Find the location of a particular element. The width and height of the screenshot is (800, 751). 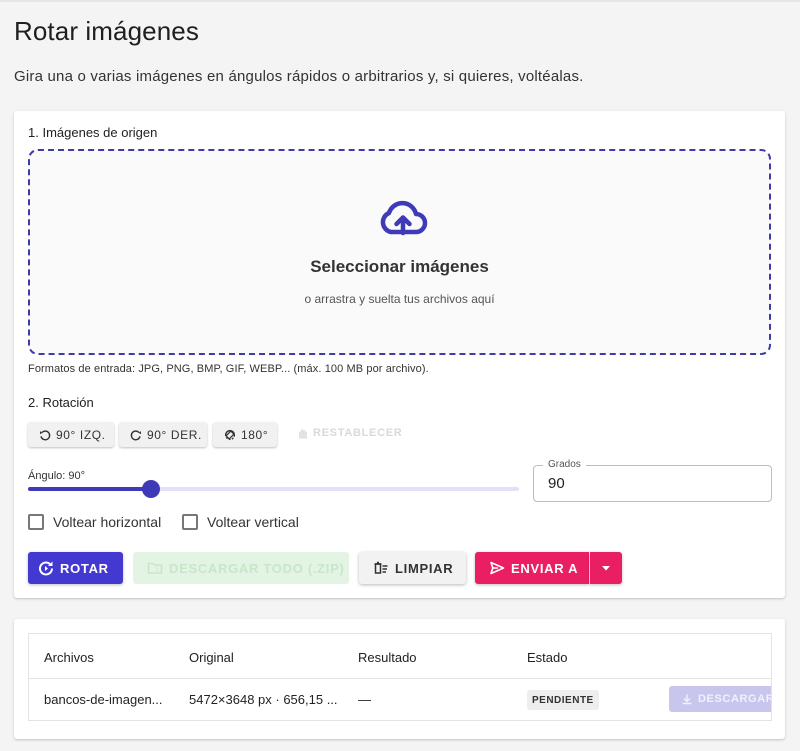

rotate-right-button: 90° DER. is located at coordinates (163, 434).